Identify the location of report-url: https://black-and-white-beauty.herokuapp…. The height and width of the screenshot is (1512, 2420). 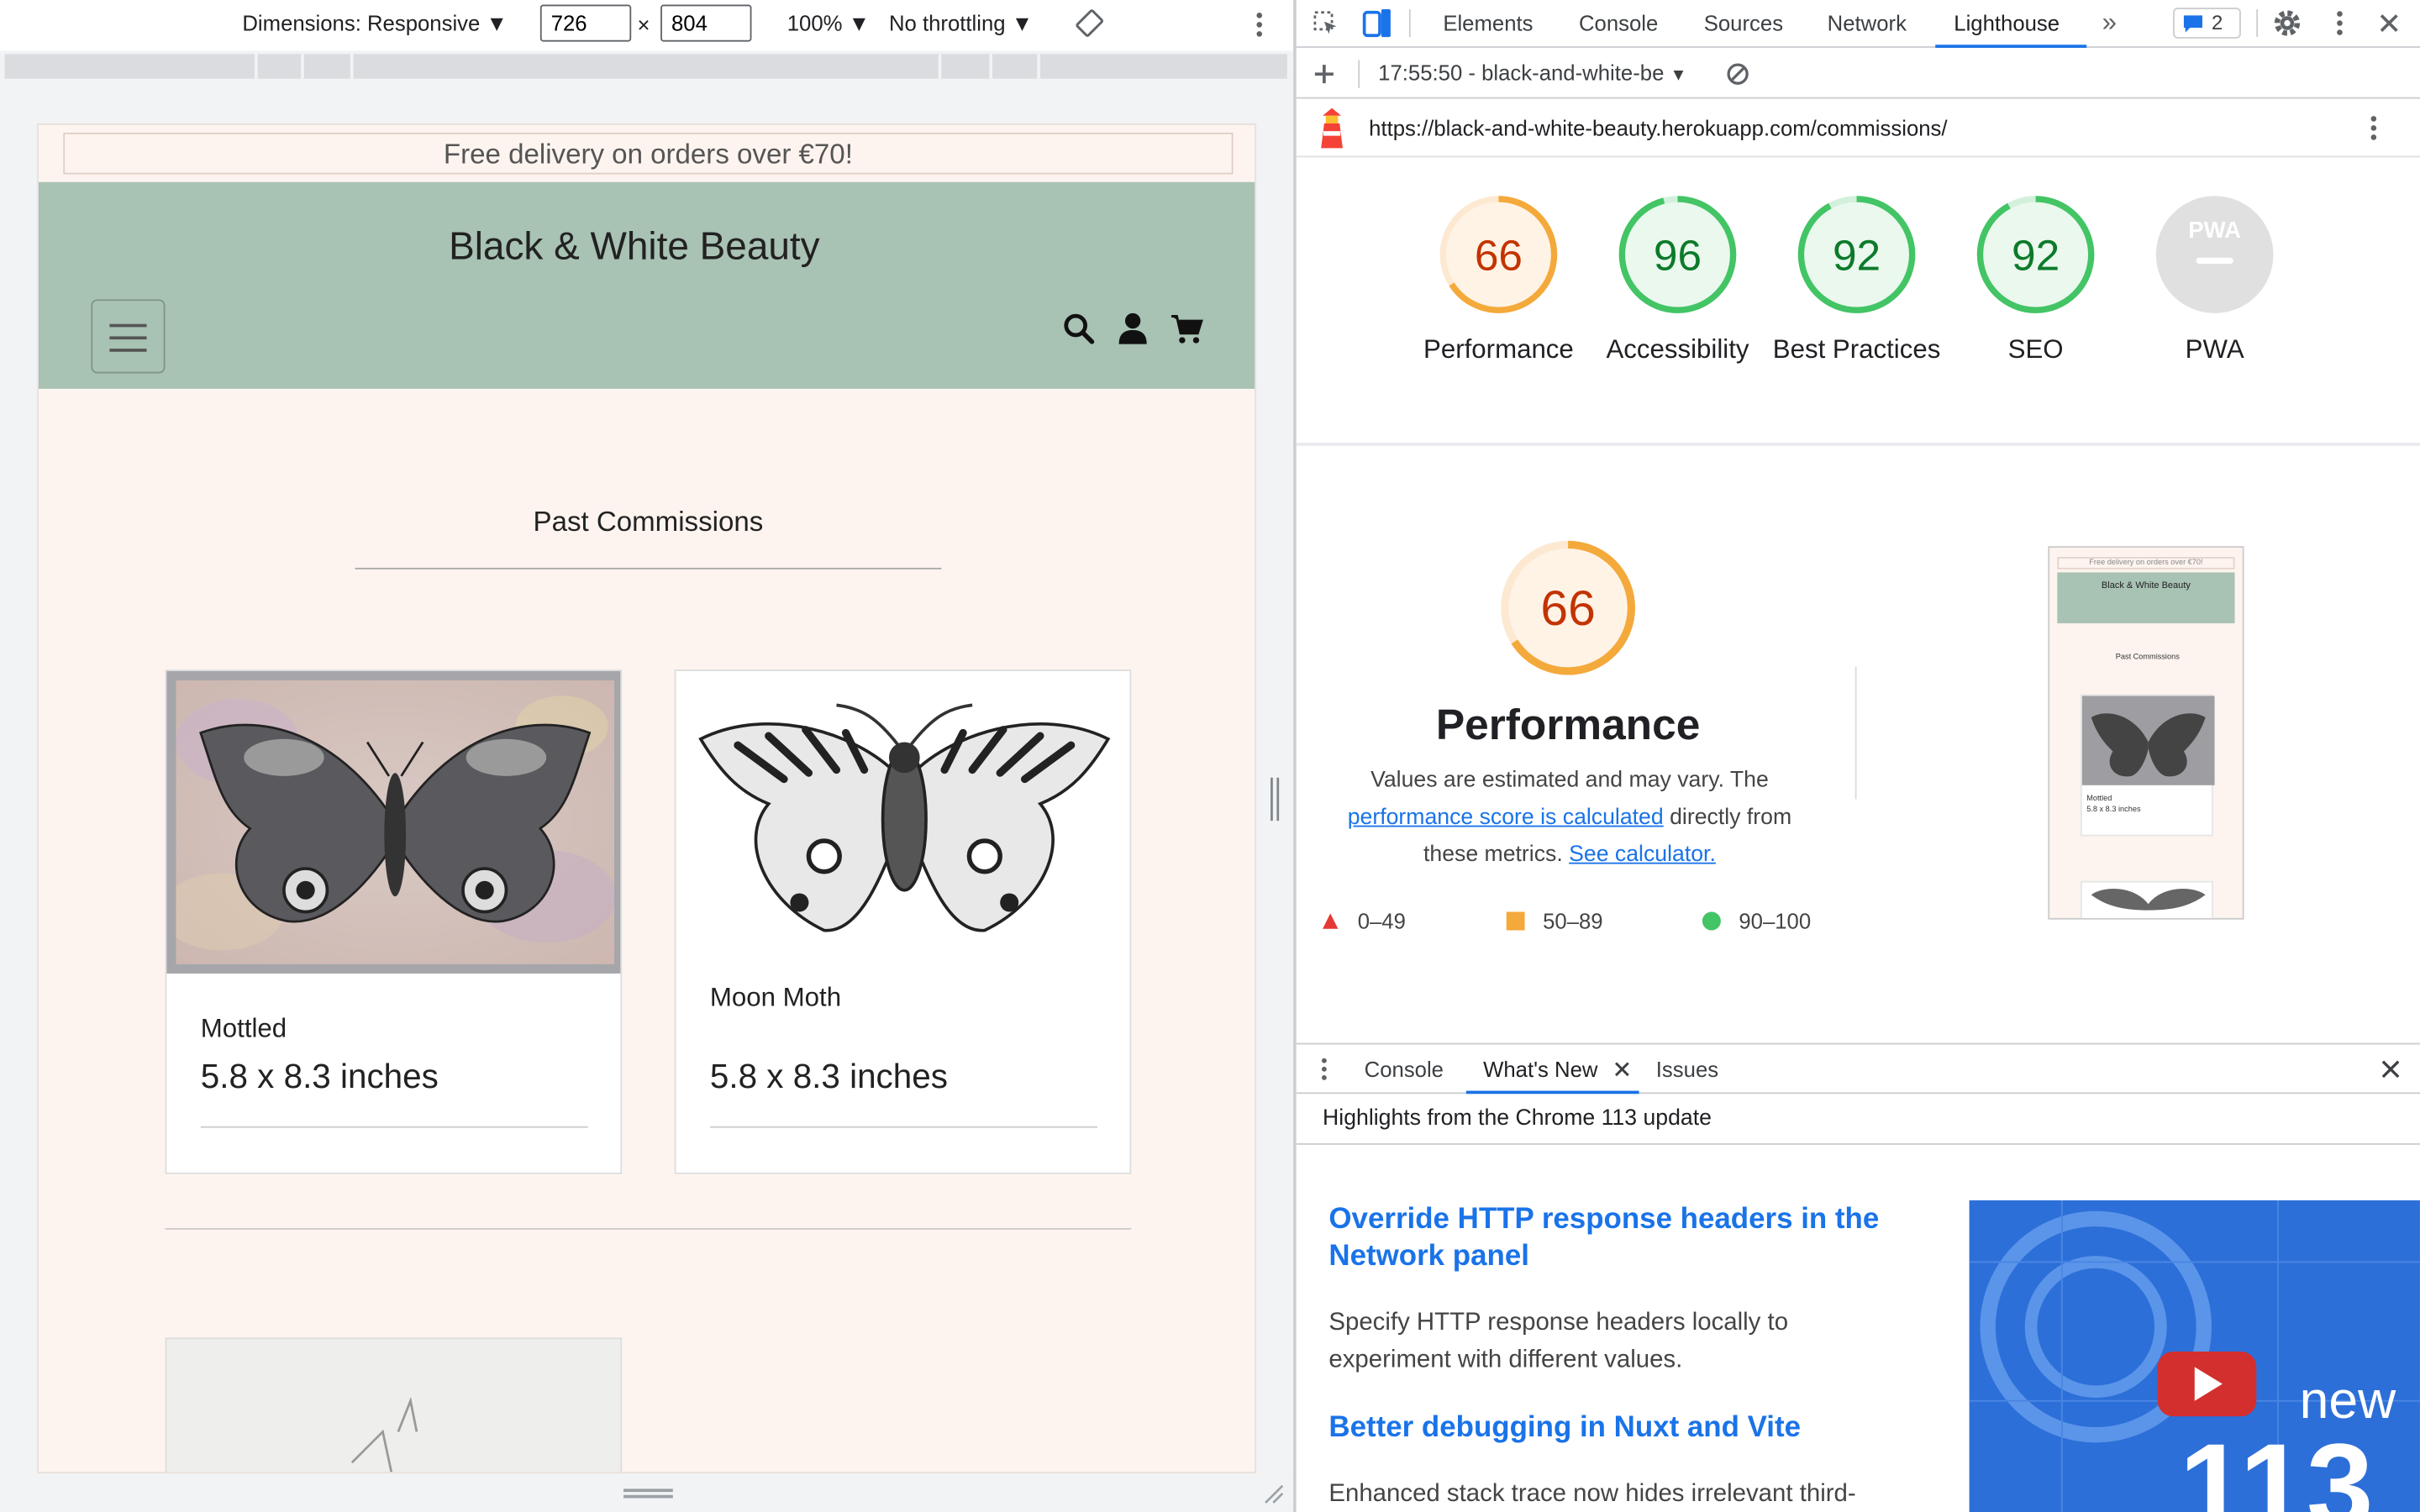
(1658, 128).